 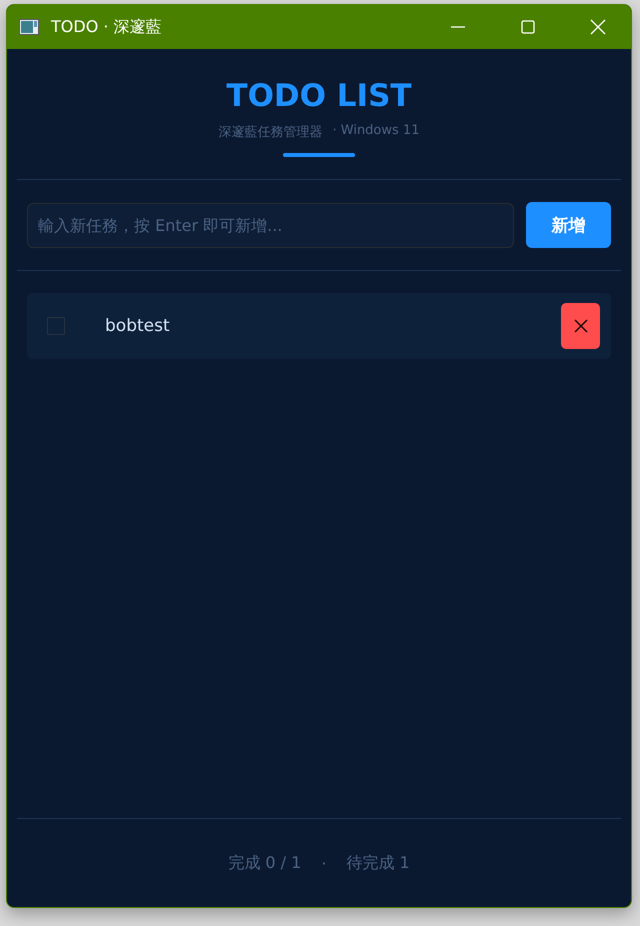 I want to click on window-title: TODO · 深邃藍, so click(x=106, y=27).